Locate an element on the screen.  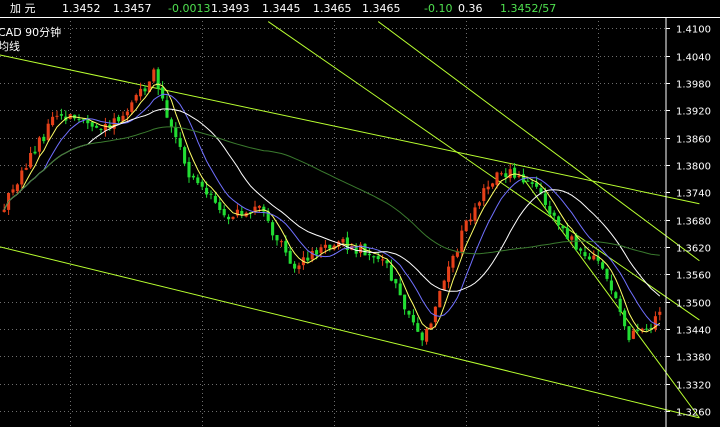
y-tick-label: 1.3320 is located at coordinates (693, 386).